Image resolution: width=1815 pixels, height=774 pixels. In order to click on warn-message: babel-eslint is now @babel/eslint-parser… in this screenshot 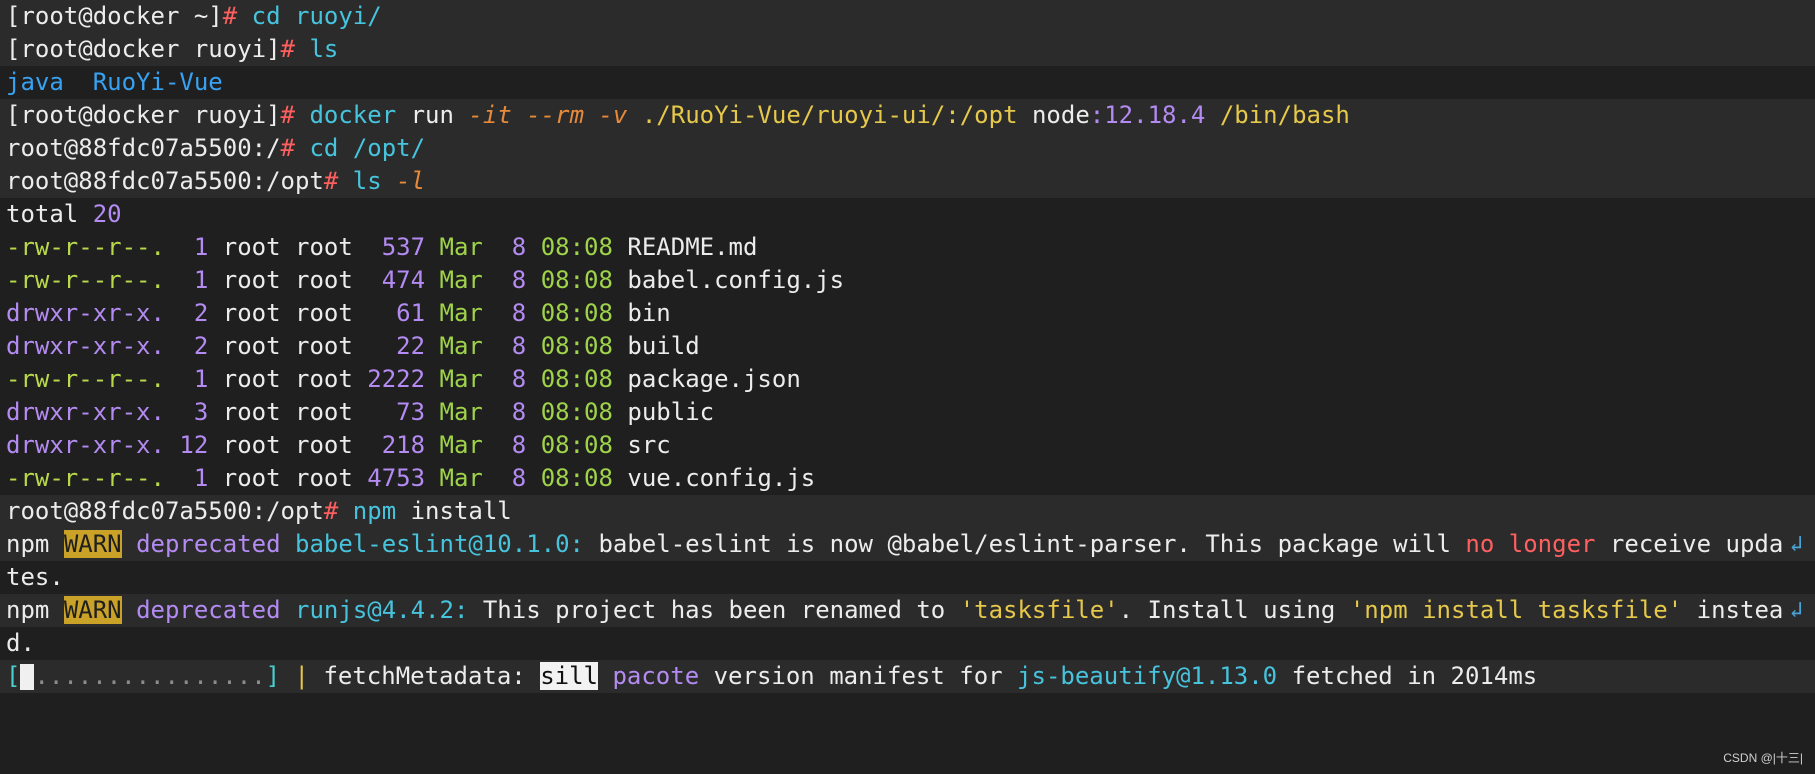, I will do `click(1024, 544)`.